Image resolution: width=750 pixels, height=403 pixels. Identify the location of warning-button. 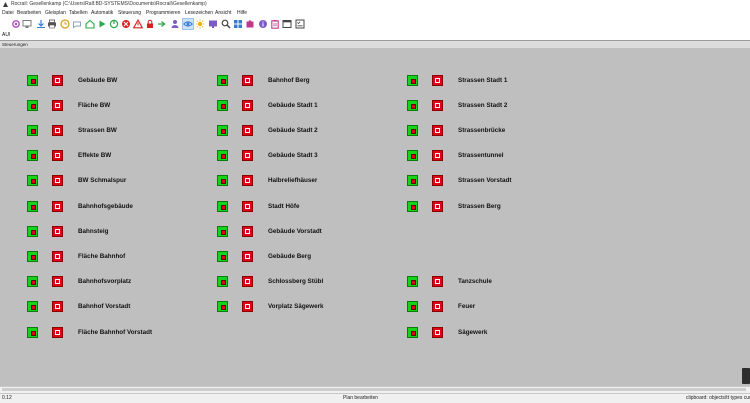
(138, 24).